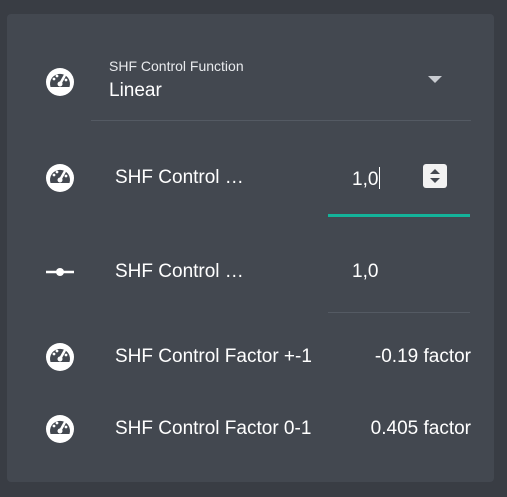 The image size is (507, 497). Describe the element at coordinates (213, 356) in the screenshot. I see `row-label: SHF Control Factor +-1` at that location.